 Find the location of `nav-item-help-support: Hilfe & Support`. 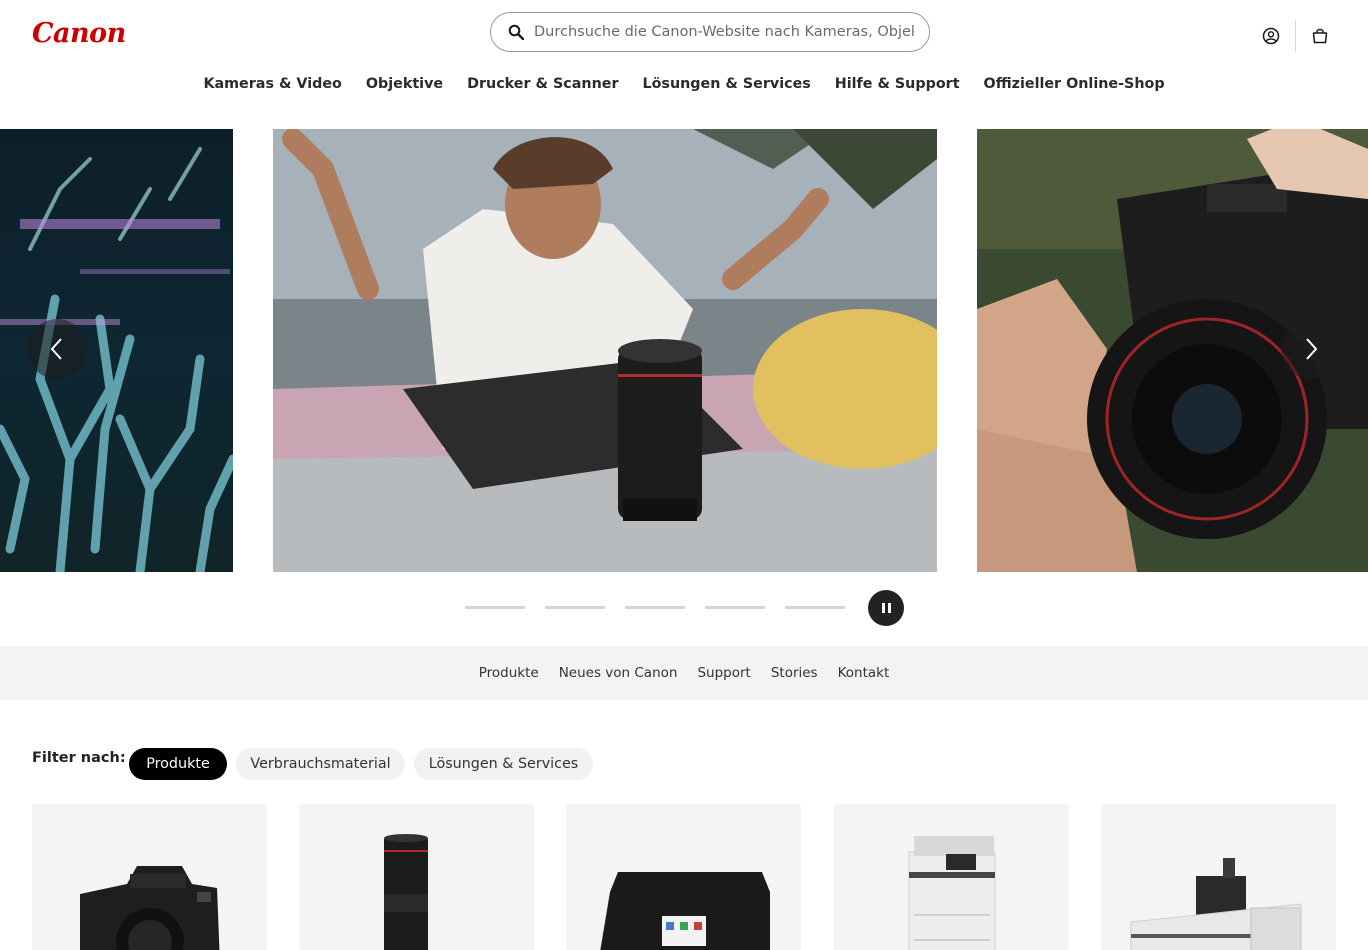

nav-item-help-support: Hilfe & Support is located at coordinates (897, 84).